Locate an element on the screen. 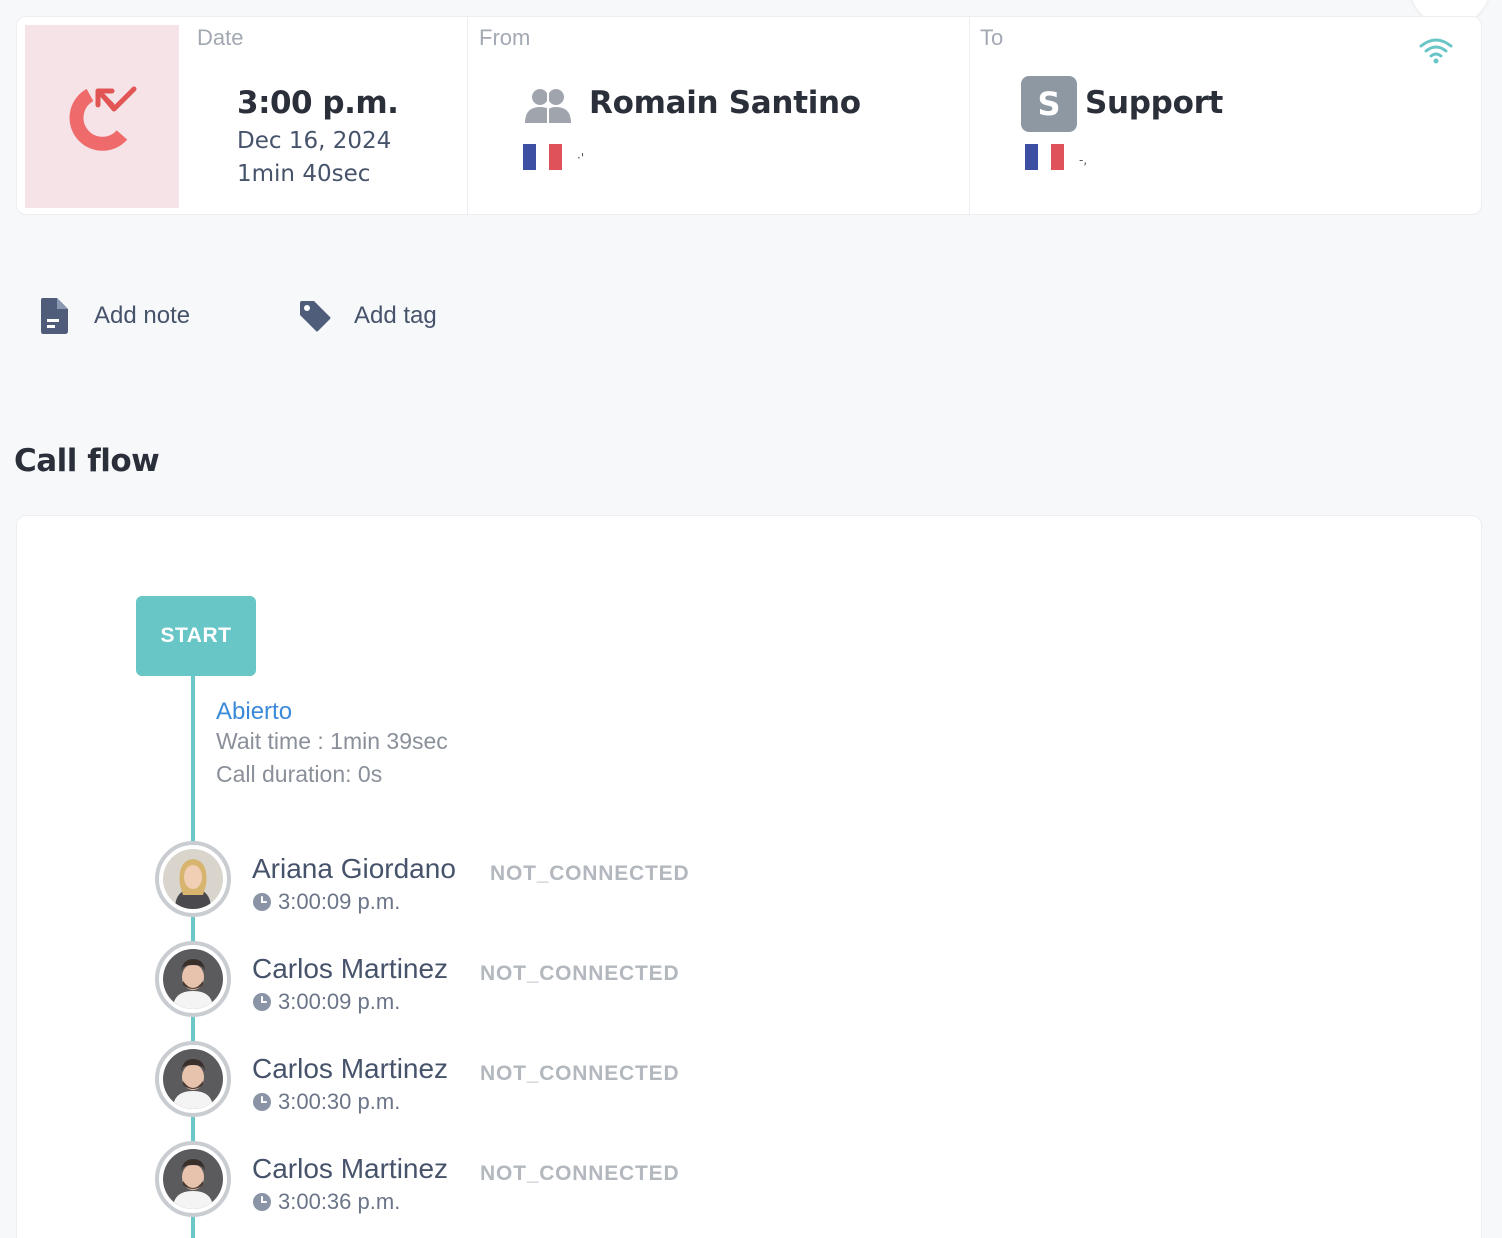 The width and height of the screenshot is (1502, 1238). line-name: Support is located at coordinates (1154, 103).